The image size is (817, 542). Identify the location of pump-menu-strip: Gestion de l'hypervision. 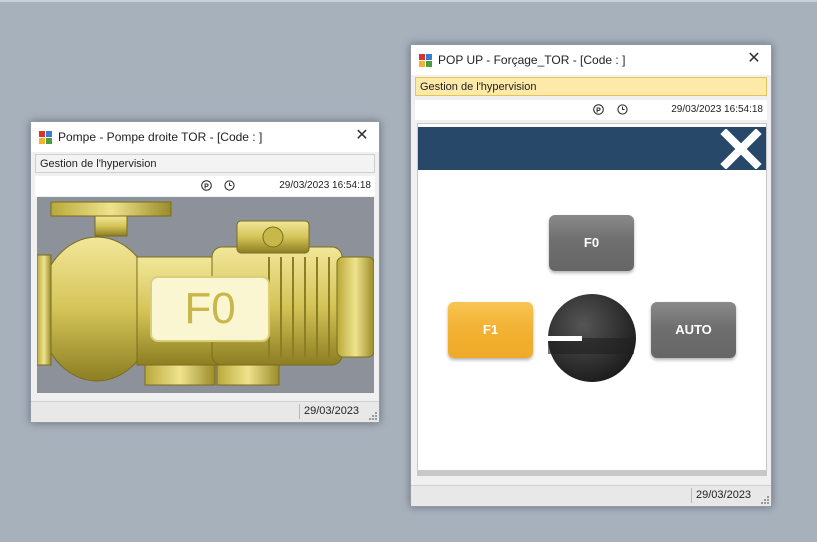
(205, 163).